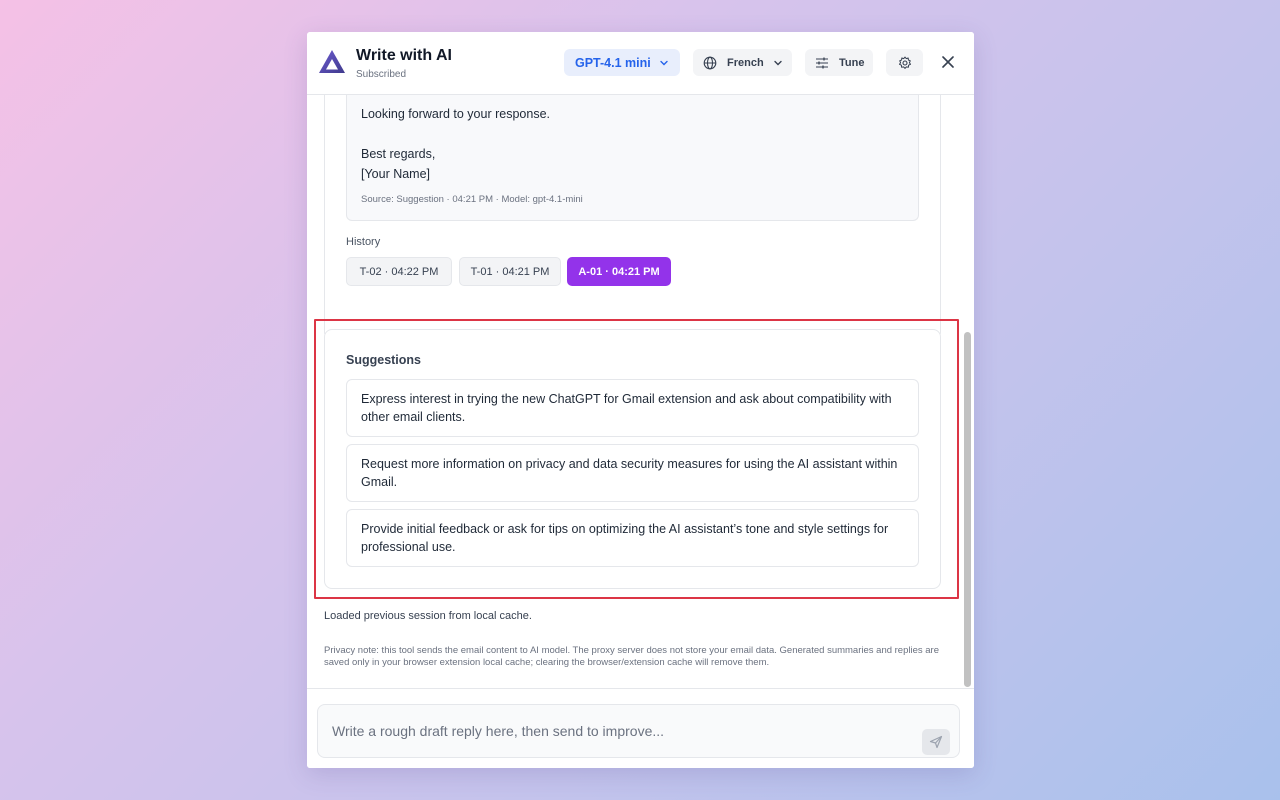  Describe the element at coordinates (396, 174) in the screenshot. I see `reply-line: [Your Name]` at that location.